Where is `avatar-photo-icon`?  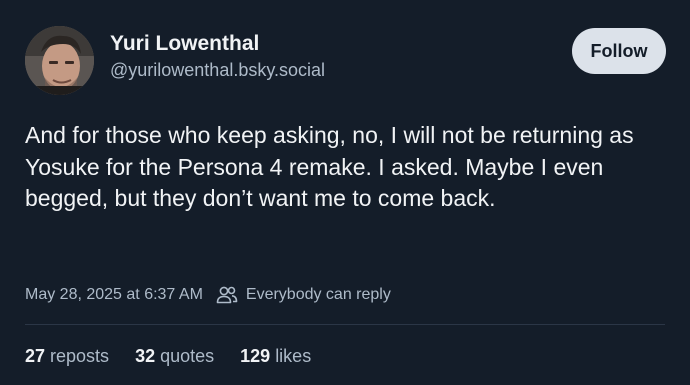 avatar-photo-icon is located at coordinates (59, 60).